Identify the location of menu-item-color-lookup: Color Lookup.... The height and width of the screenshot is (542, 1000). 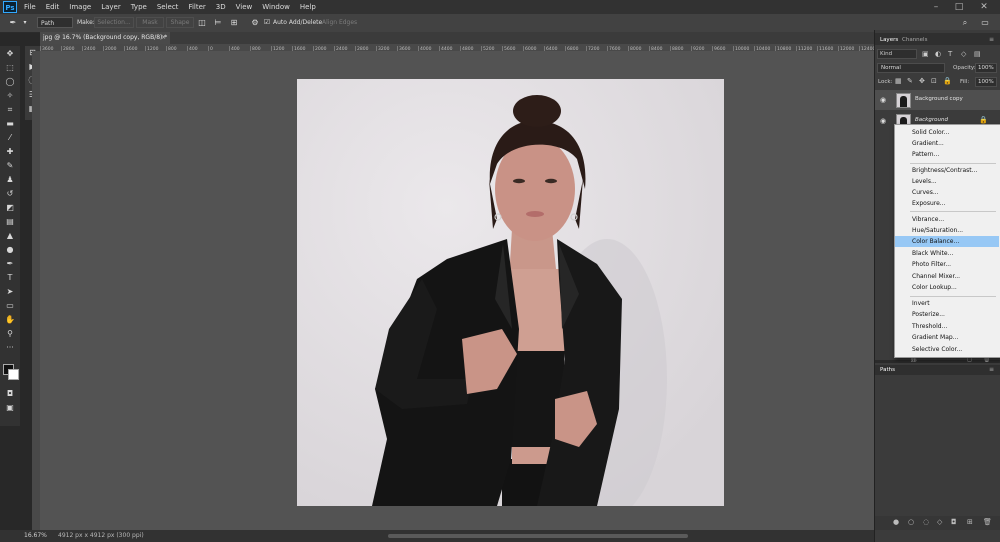
(947, 287).